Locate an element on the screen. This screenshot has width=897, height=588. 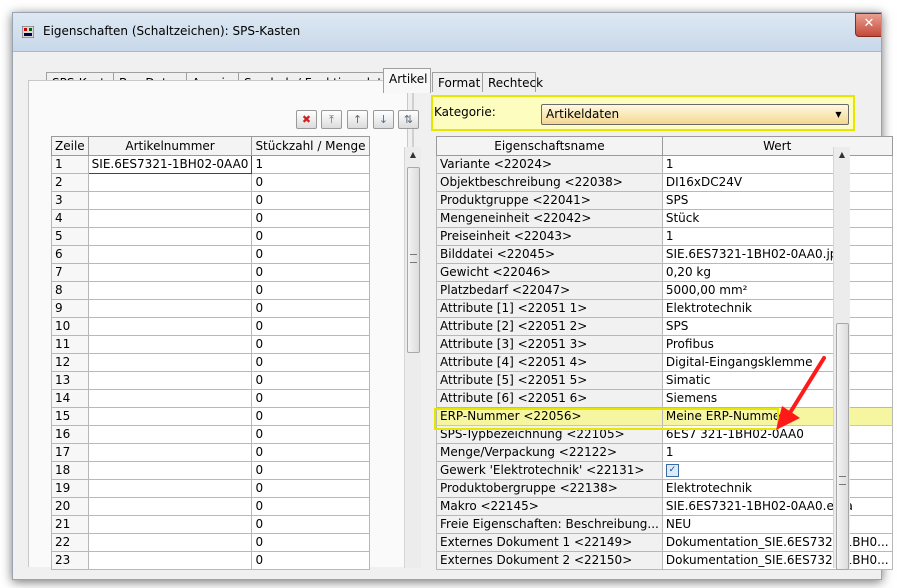
property-value-cell: ✓ is located at coordinates (777, 470).